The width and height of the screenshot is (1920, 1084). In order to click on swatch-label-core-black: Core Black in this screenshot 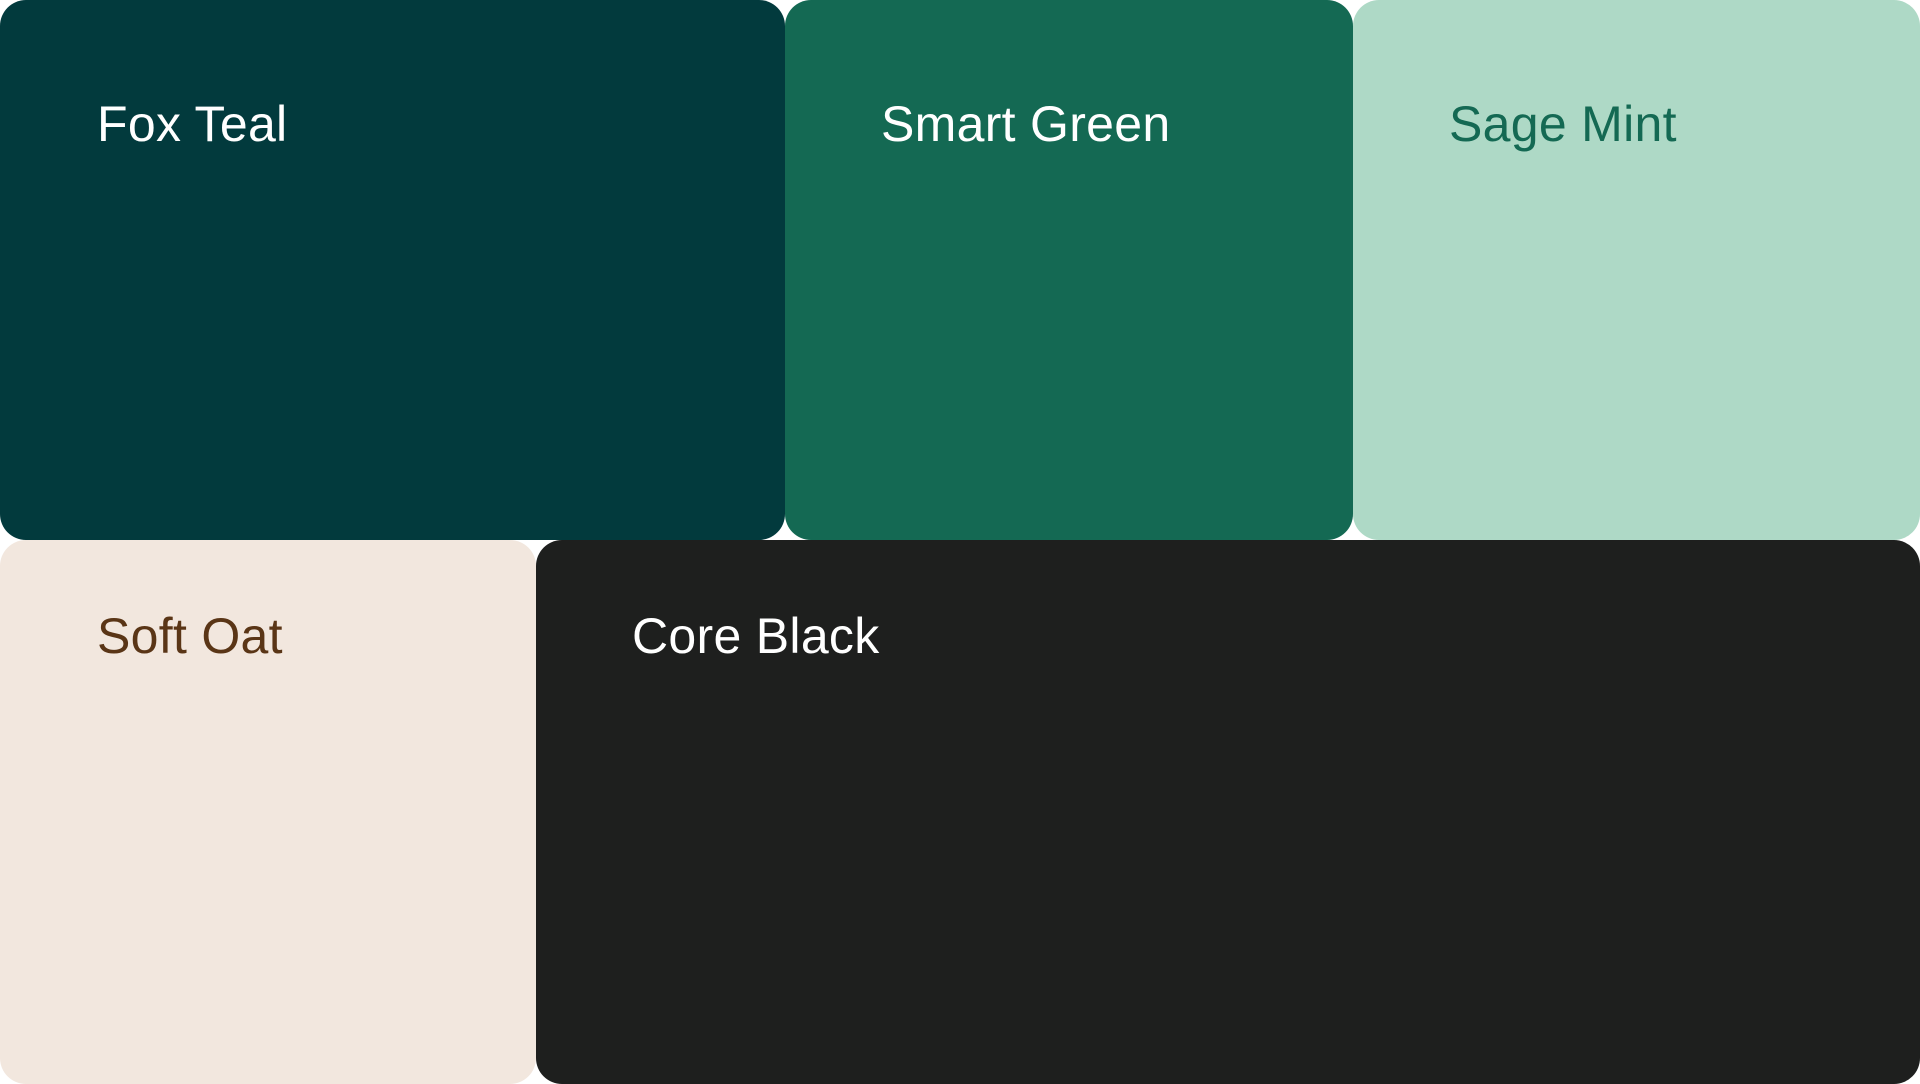, I will do `click(756, 636)`.